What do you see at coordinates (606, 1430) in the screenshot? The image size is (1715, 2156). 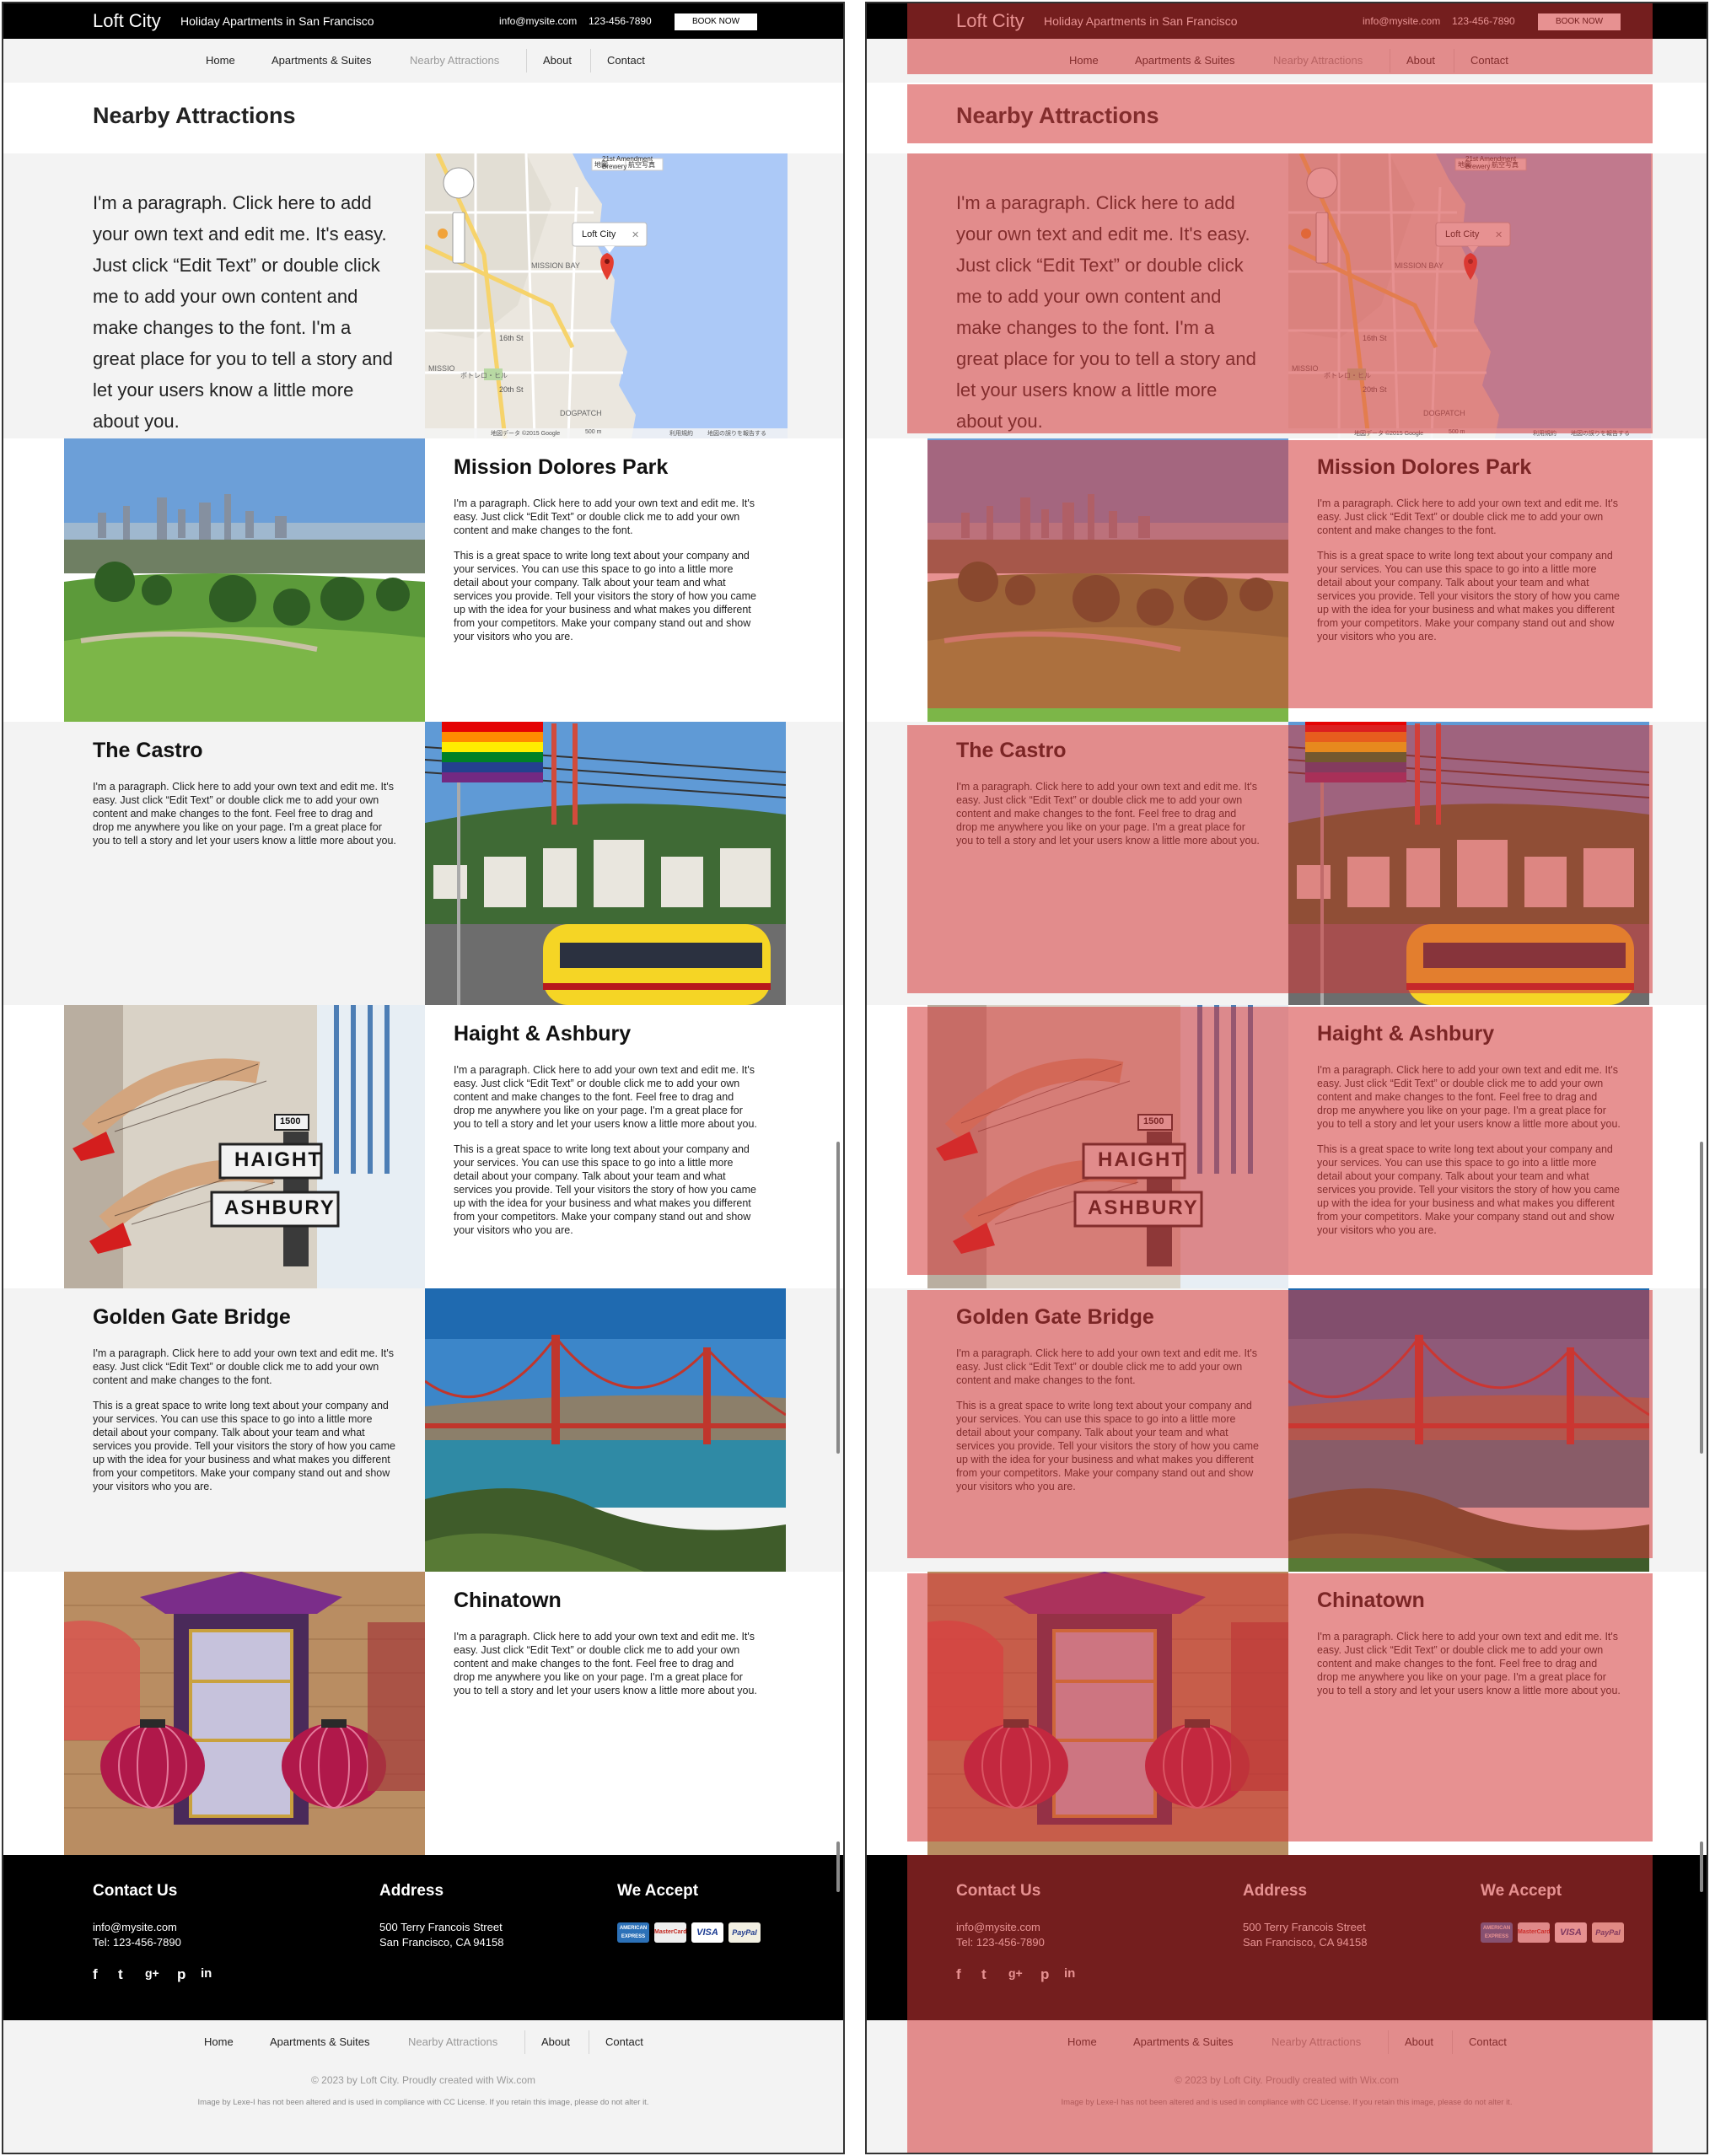 I see `photo-golden-gate` at bounding box center [606, 1430].